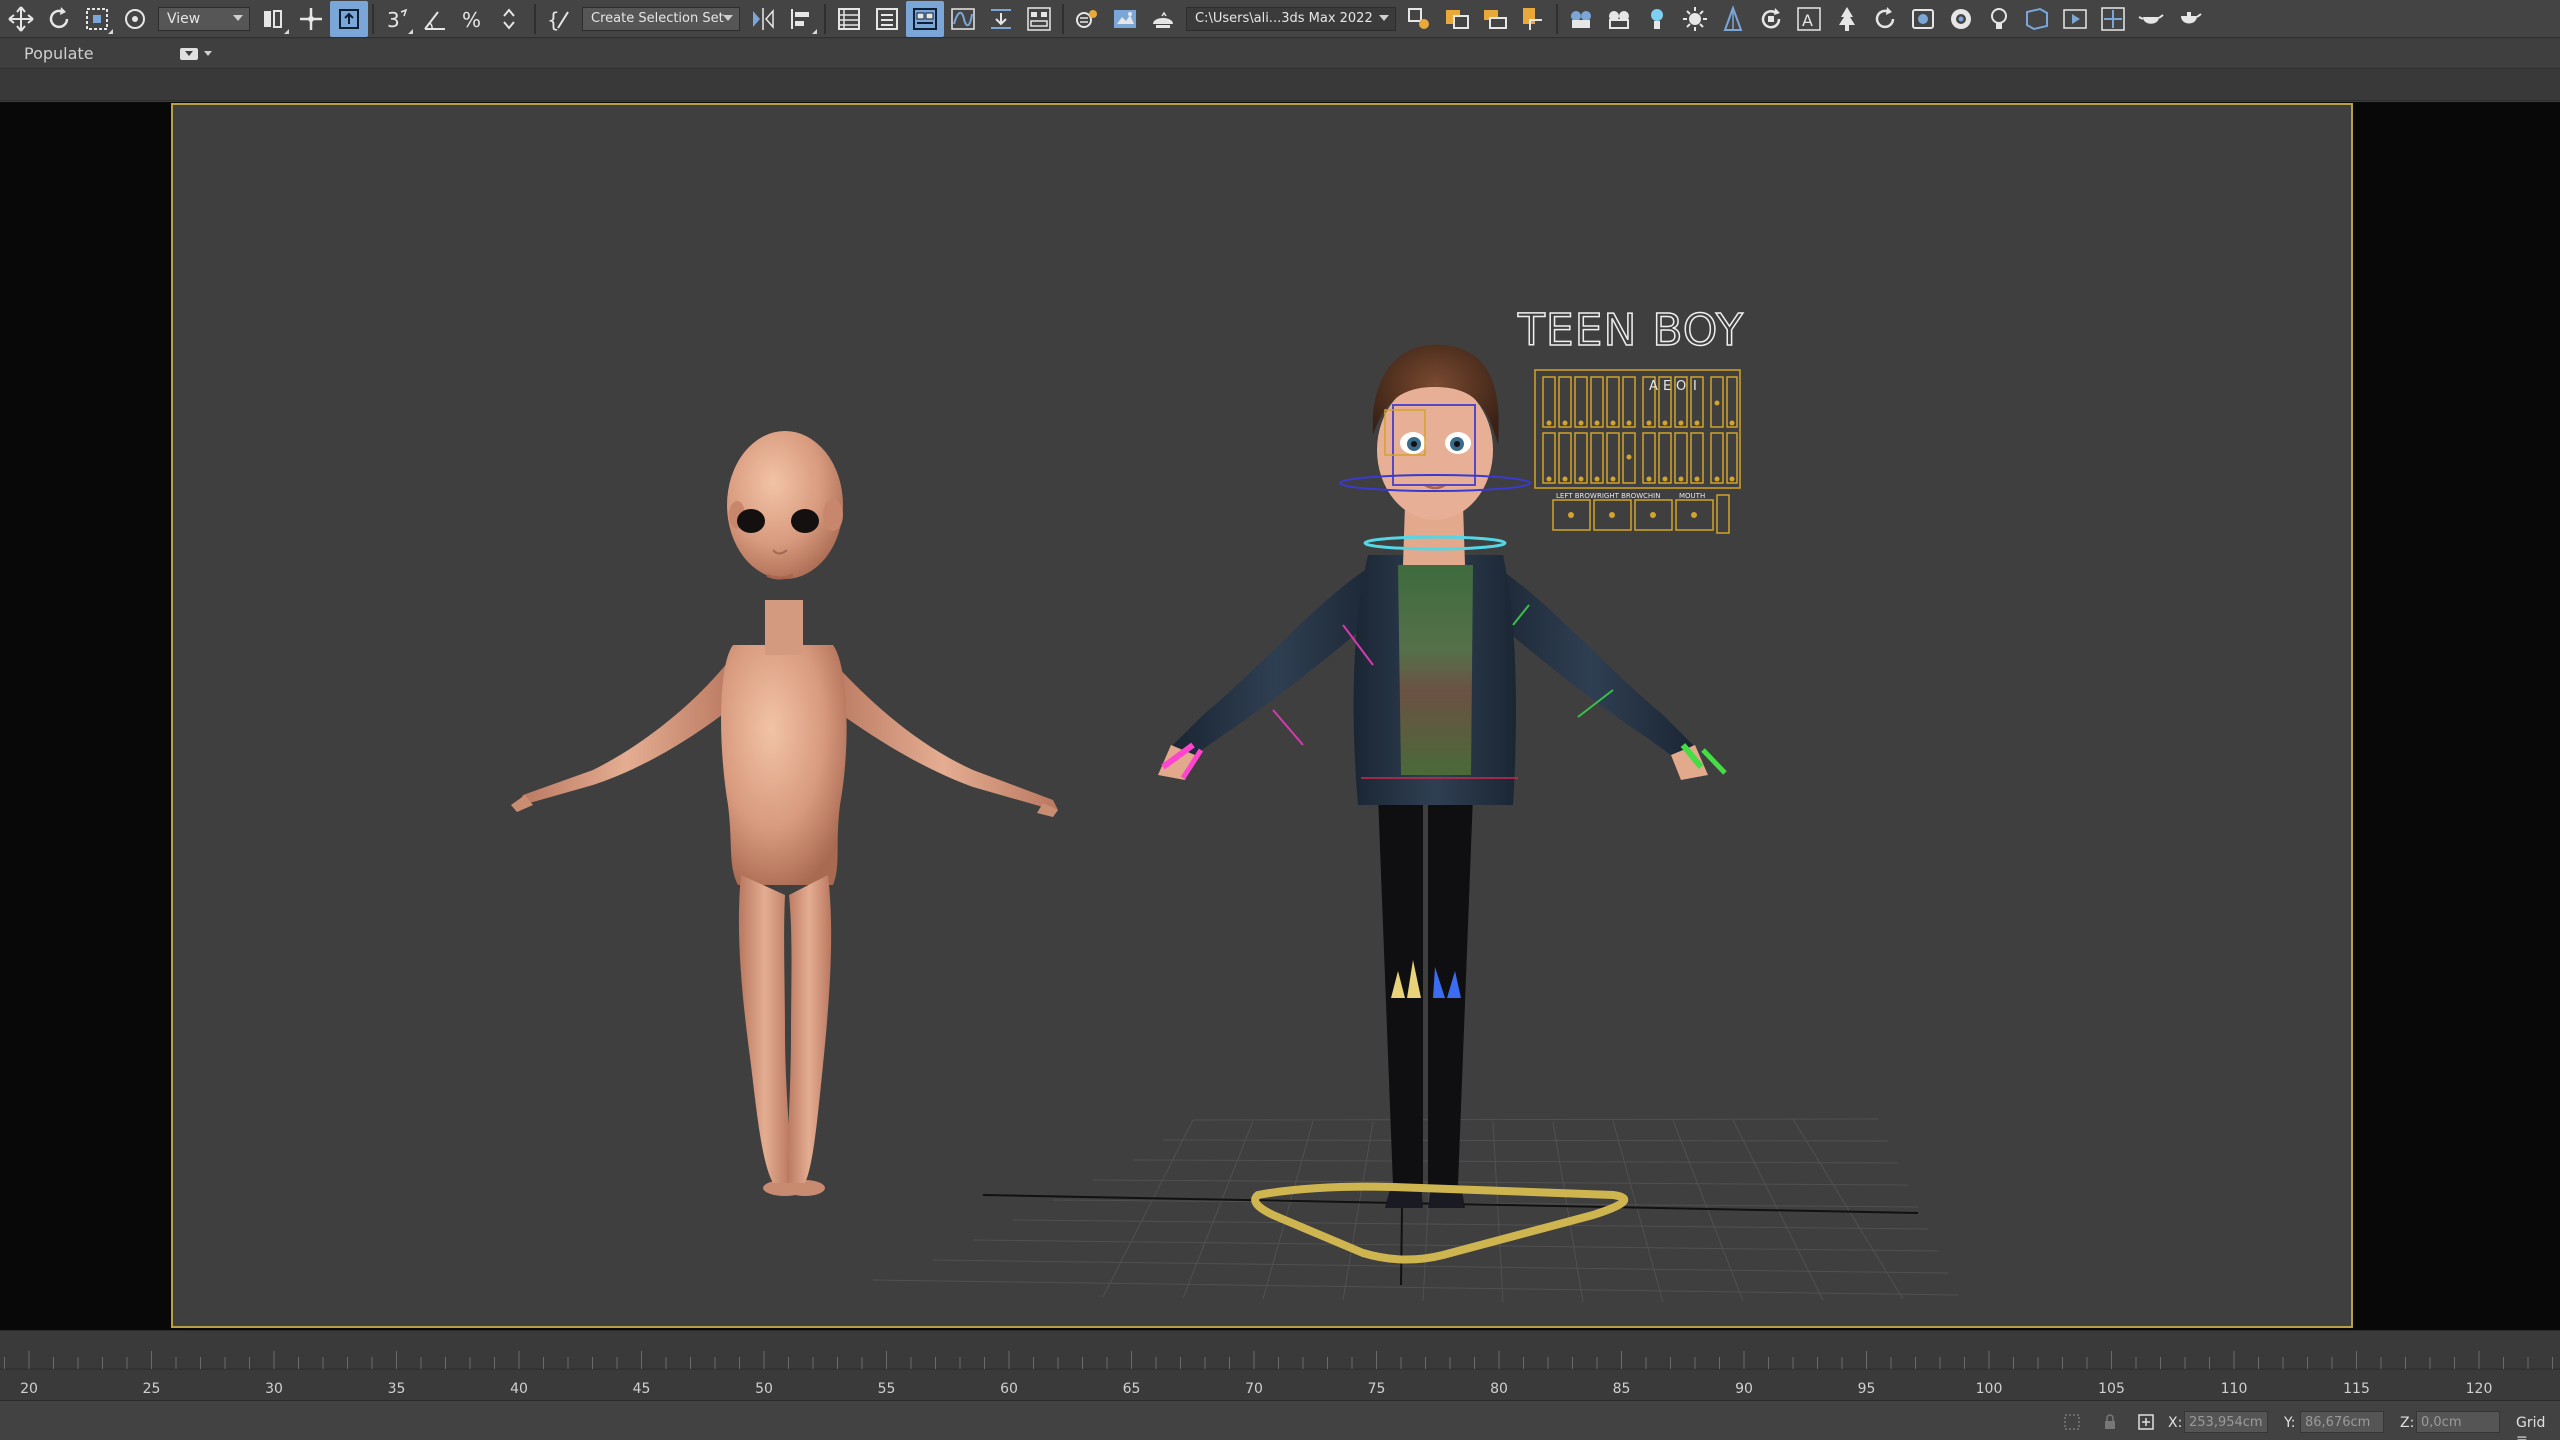  I want to click on rig-label-e: E, so click(1667, 386).